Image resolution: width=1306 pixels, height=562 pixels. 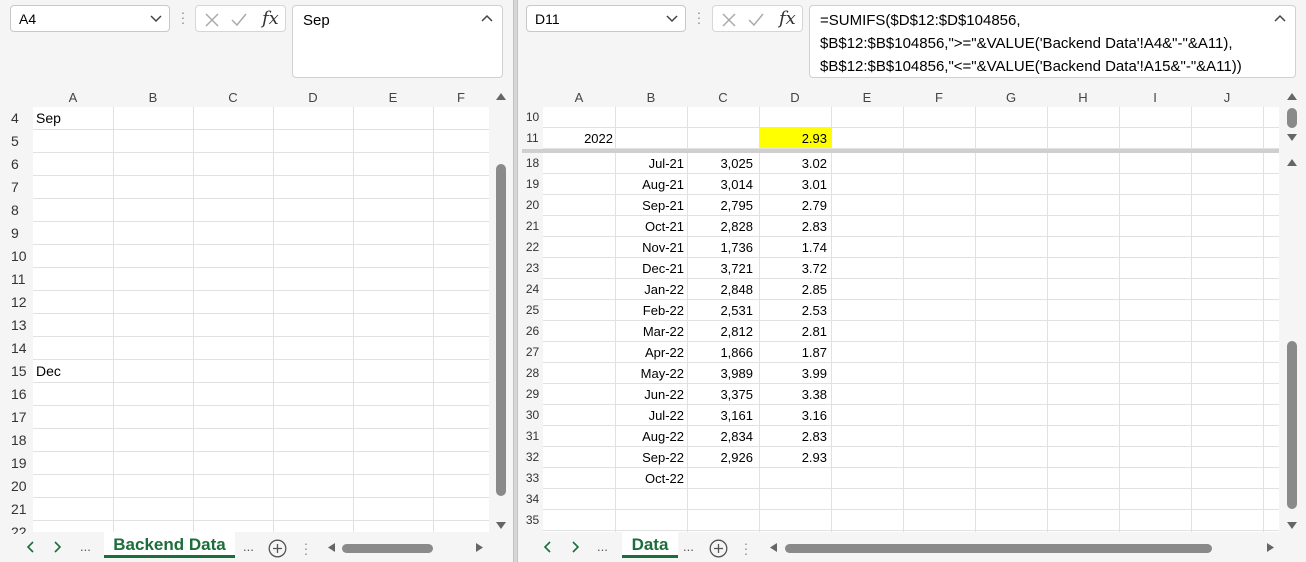 What do you see at coordinates (48, 371) in the screenshot?
I see `cell-A15: Dec` at bounding box center [48, 371].